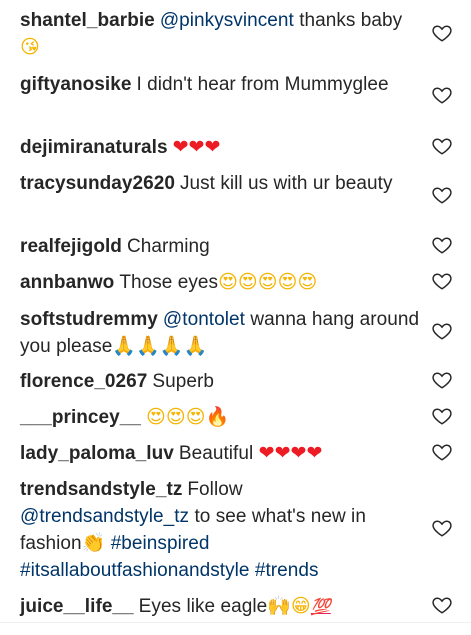 Image resolution: width=471 pixels, height=635 pixels. Describe the element at coordinates (87, 20) in the screenshot. I see `comment-username: shantel_barbie` at that location.